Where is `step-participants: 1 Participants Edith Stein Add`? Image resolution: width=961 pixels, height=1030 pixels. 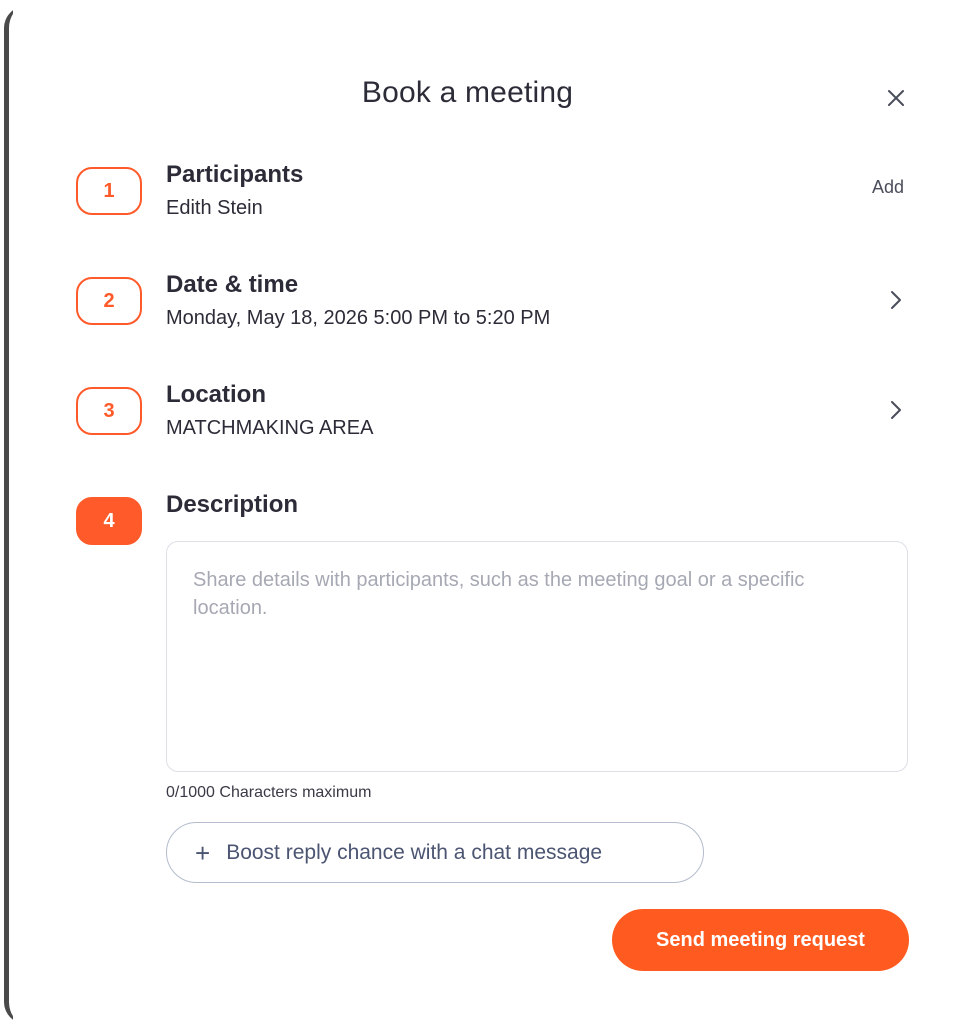
step-participants: 1 Participants Edith Stein Add is located at coordinates (494, 194).